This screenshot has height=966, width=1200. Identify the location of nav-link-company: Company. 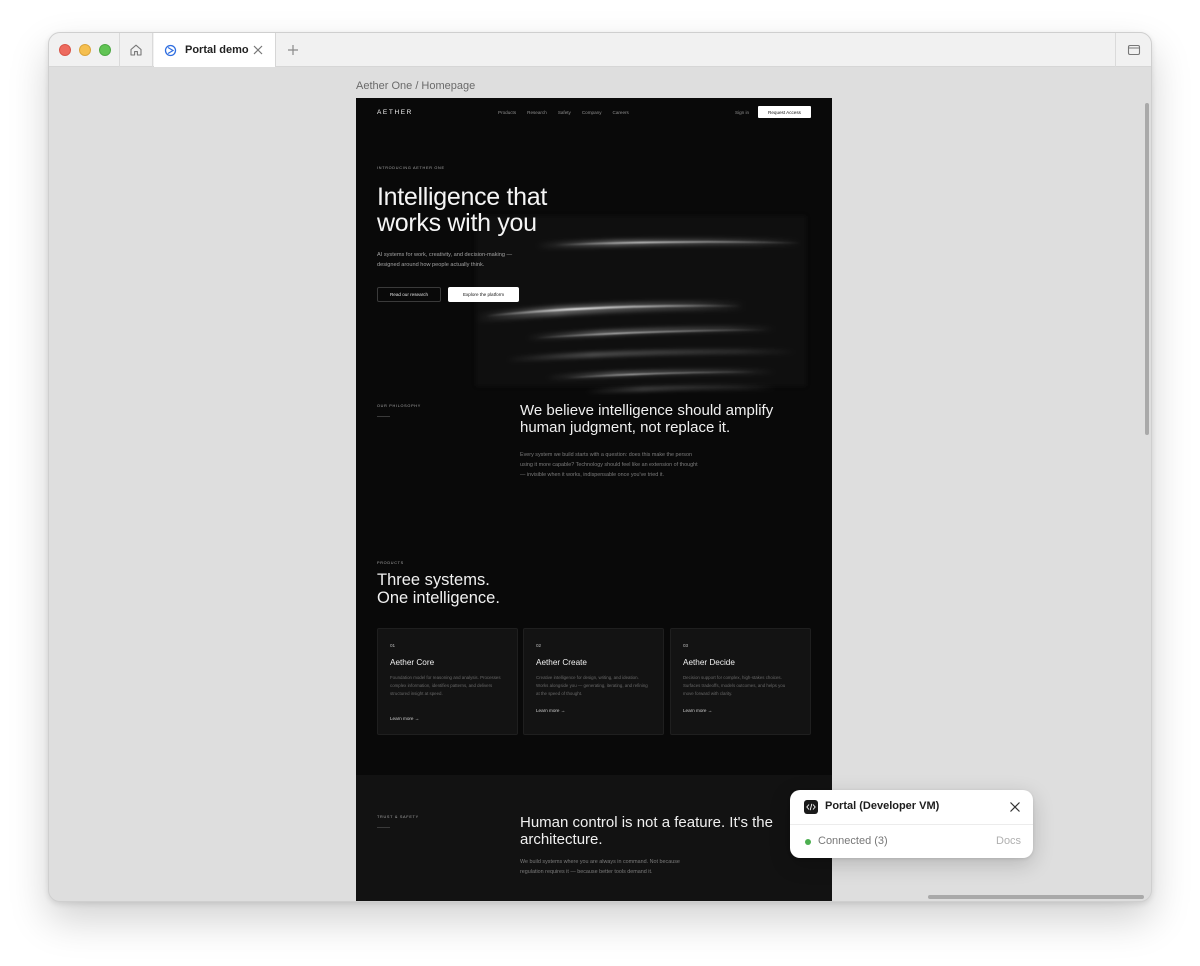
(592, 112).